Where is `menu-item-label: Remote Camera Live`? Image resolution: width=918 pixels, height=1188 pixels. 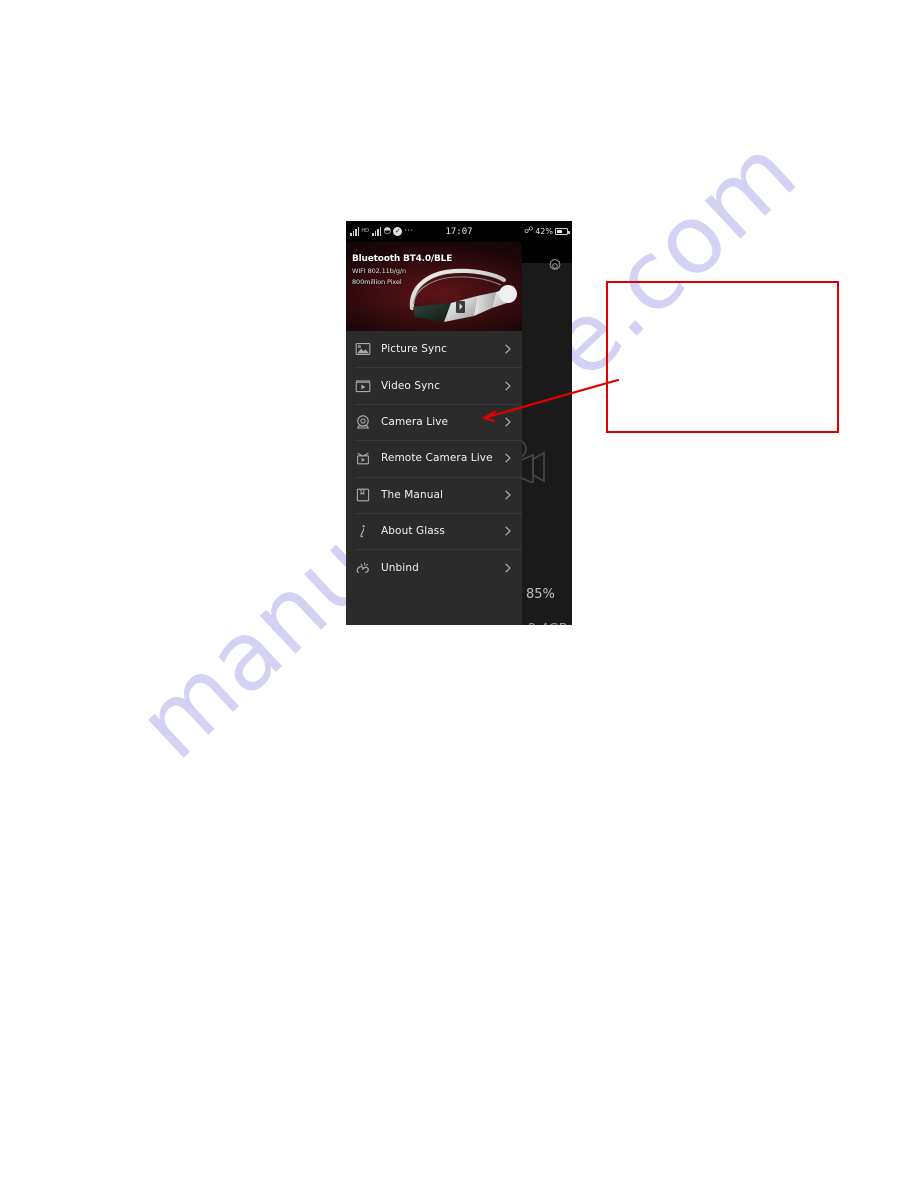 menu-item-label: Remote Camera Live is located at coordinates (437, 458).